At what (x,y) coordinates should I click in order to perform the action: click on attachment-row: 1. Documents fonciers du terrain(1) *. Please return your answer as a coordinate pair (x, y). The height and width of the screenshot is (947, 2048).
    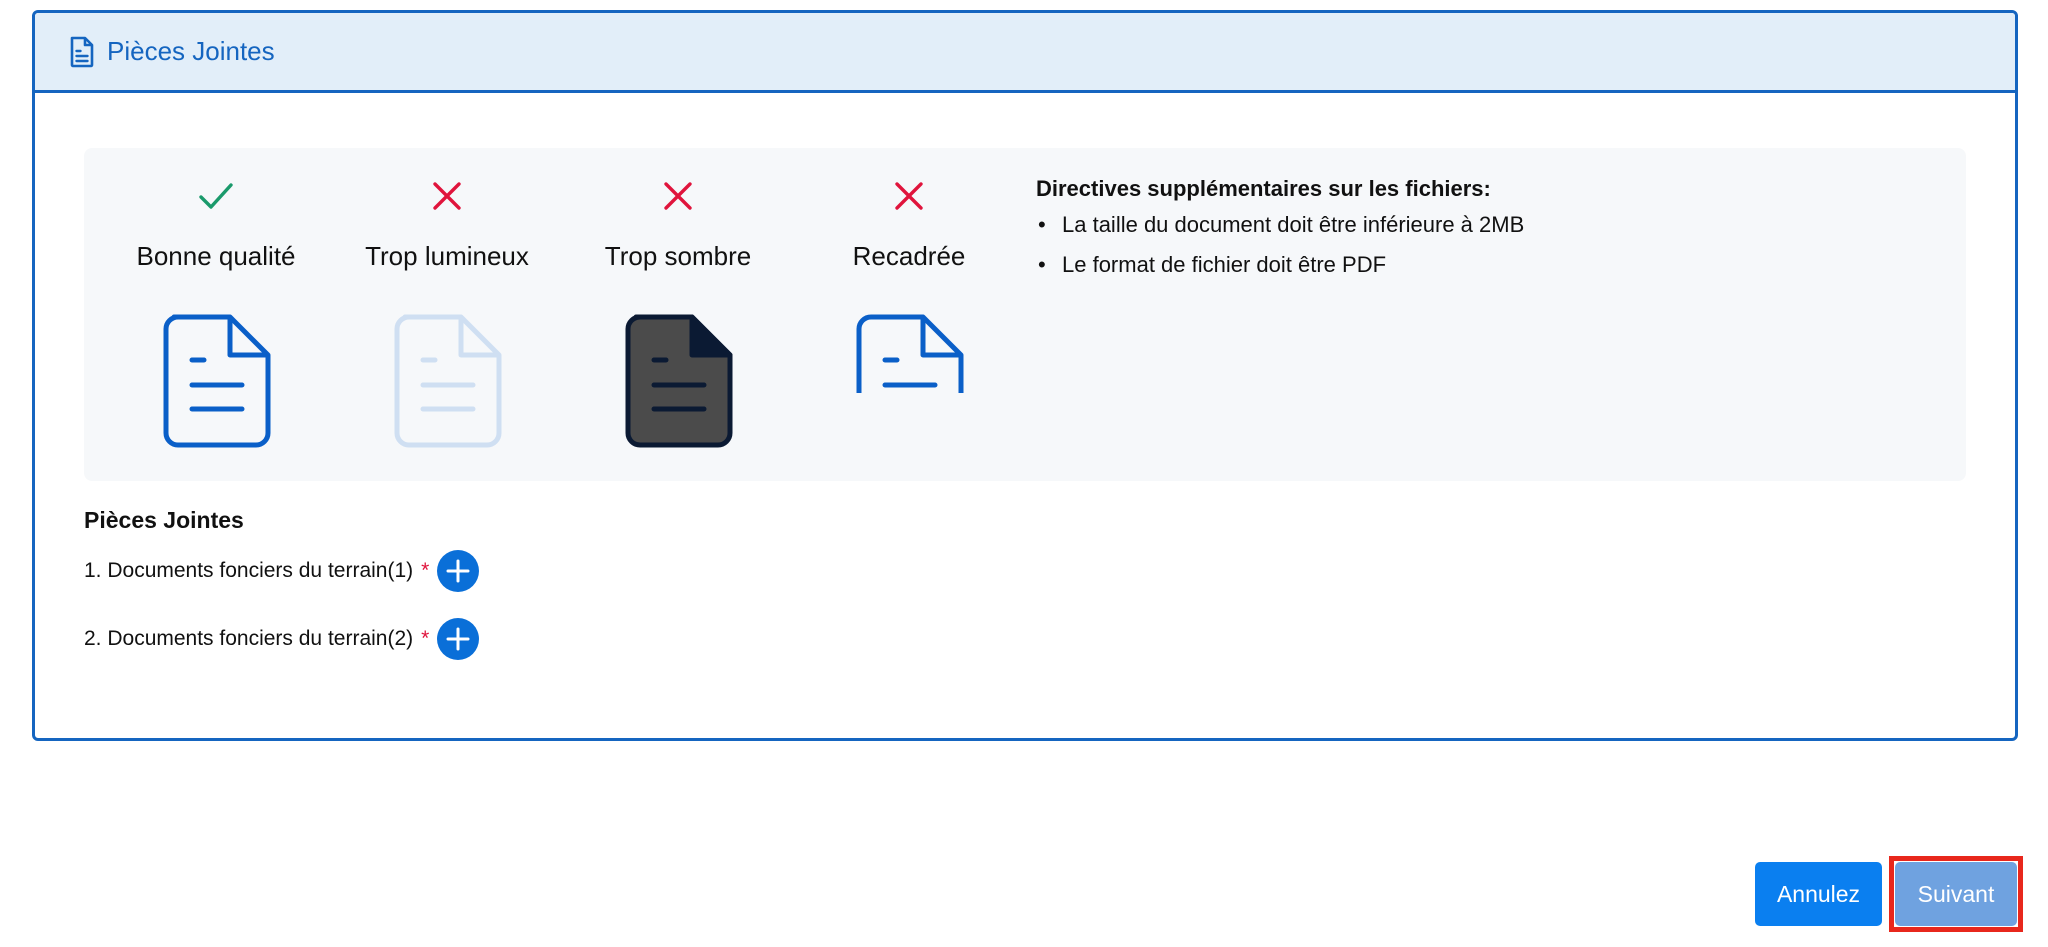
    Looking at the image, I should click on (282, 571).